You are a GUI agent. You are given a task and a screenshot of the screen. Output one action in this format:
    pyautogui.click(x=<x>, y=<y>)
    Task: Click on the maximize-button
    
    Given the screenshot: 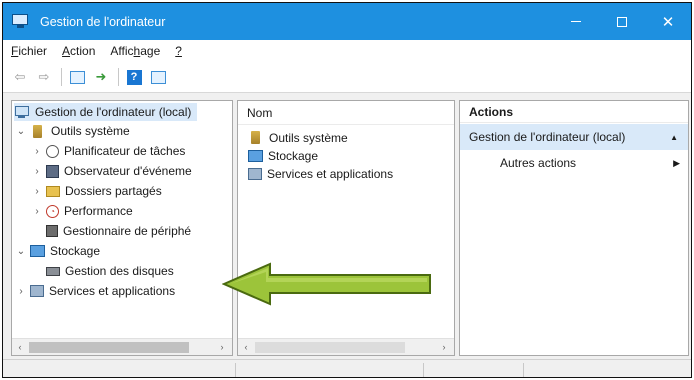 What is the action you would take?
    pyautogui.click(x=622, y=21)
    